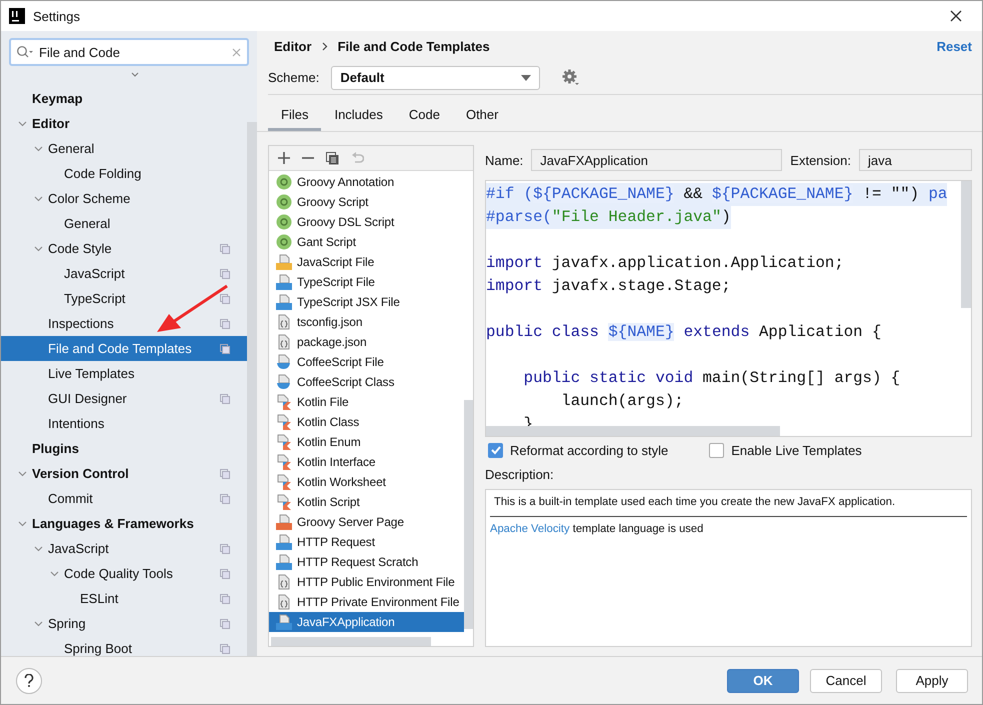 The image size is (983, 705). What do you see at coordinates (366, 402) in the screenshot?
I see `template-item: Kotlin File` at bounding box center [366, 402].